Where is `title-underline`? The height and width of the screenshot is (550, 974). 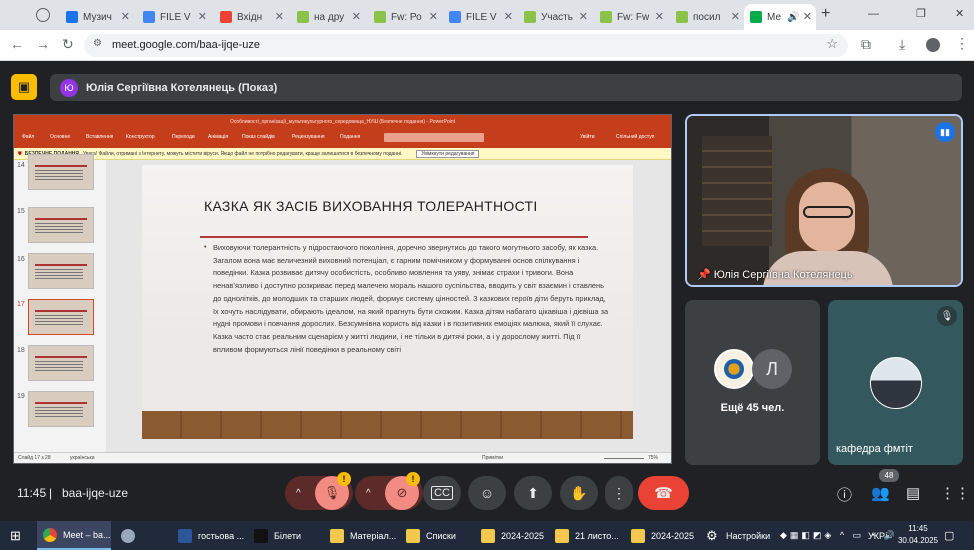
title-underline is located at coordinates (394, 237).